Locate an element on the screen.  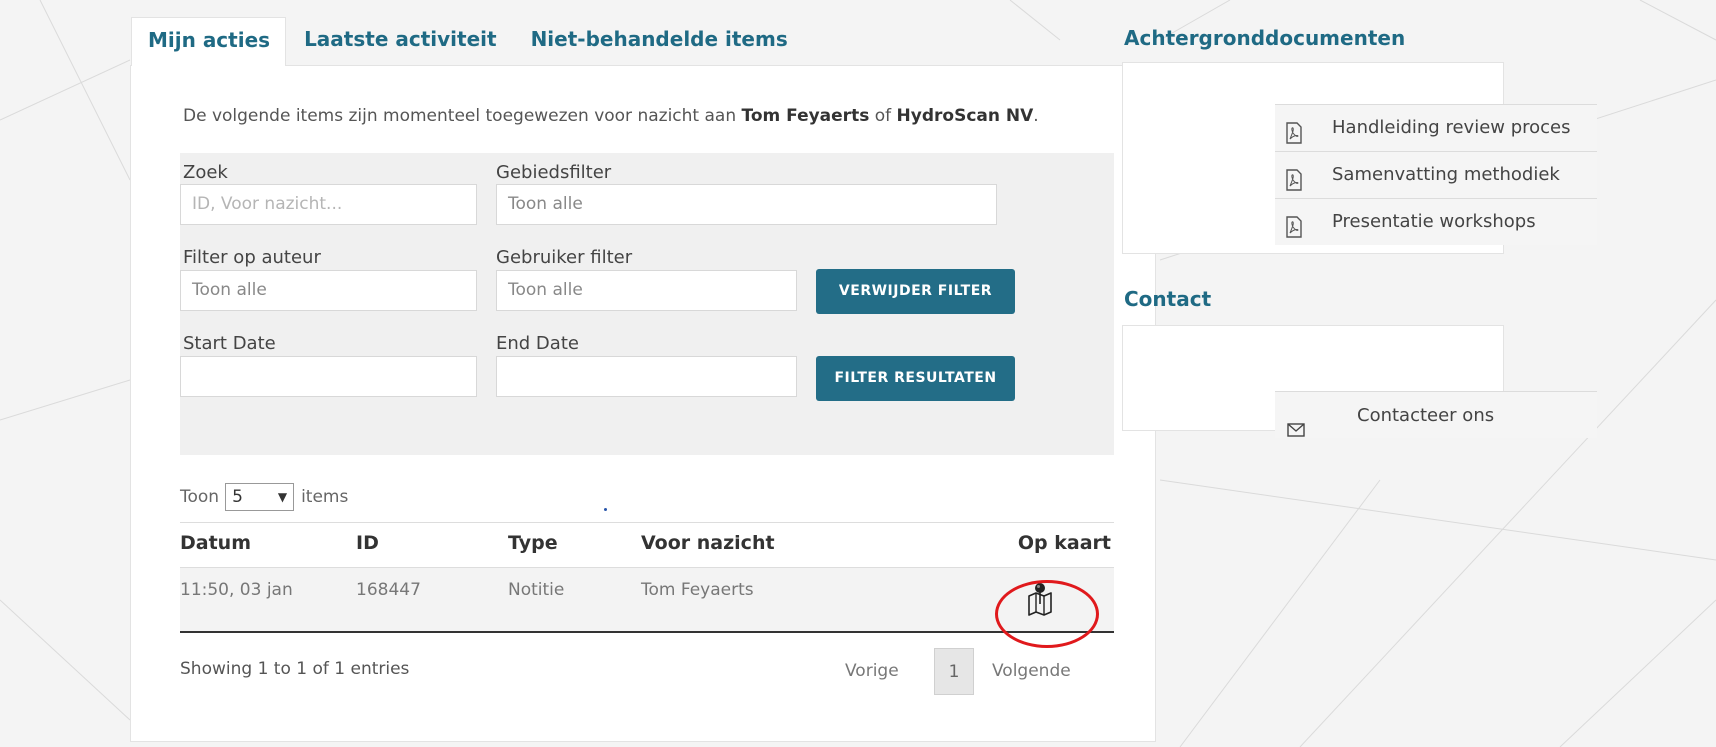
contact-link: Contacteer ons is located at coordinates (1436, 414).